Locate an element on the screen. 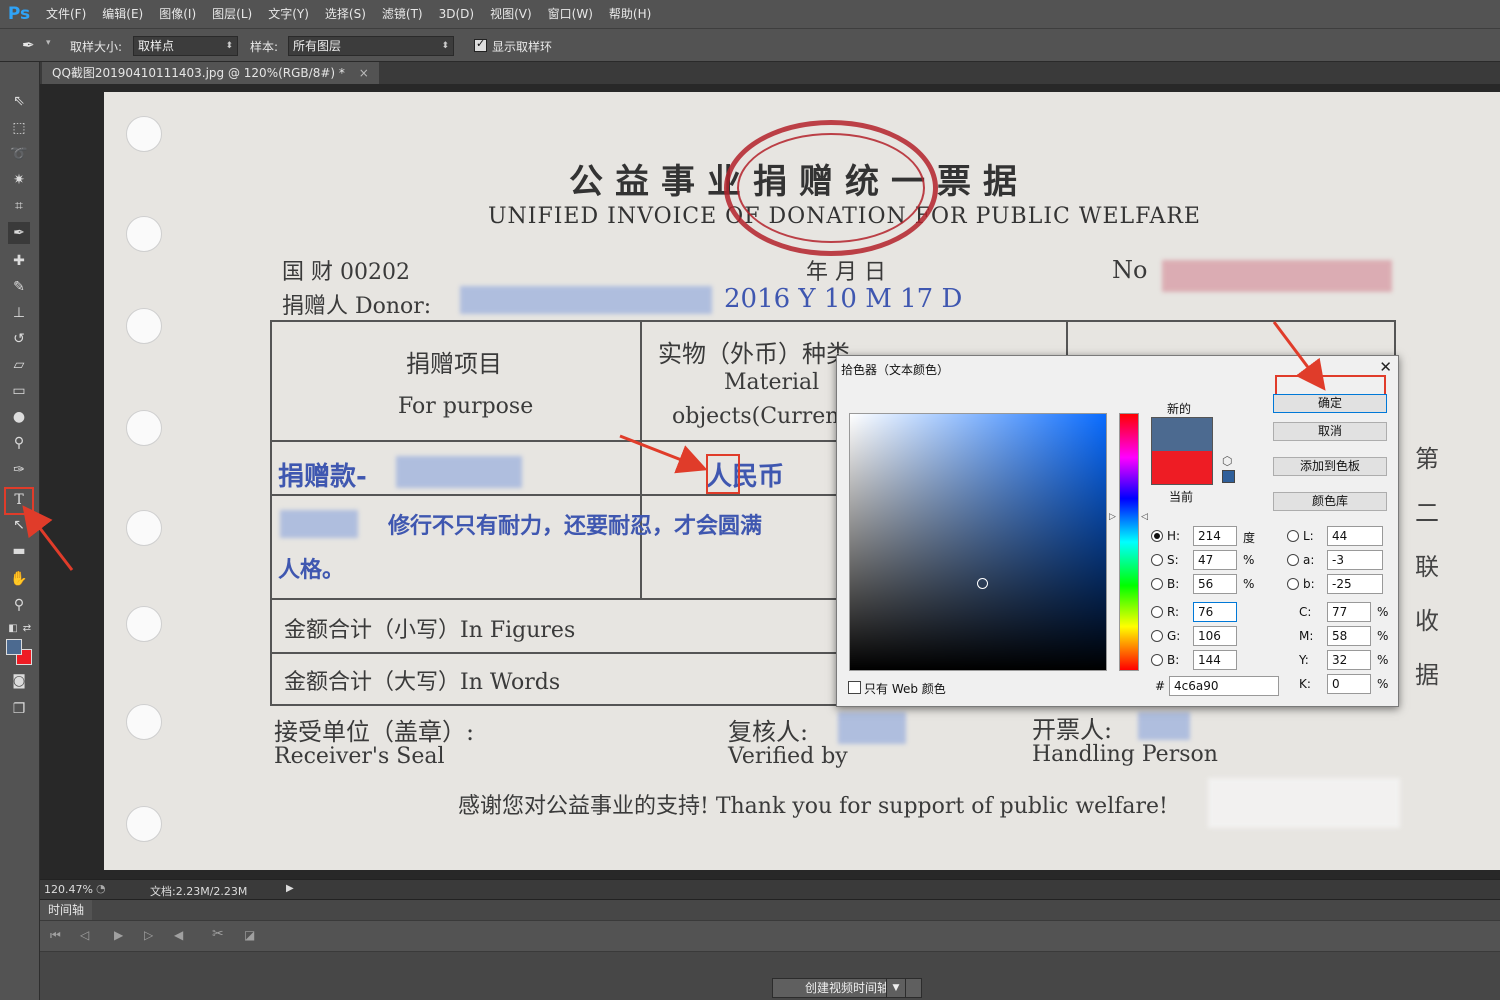 The height and width of the screenshot is (1000, 1500). out-of-gamut-cube-icon: ⬡ is located at coordinates (1227, 461).